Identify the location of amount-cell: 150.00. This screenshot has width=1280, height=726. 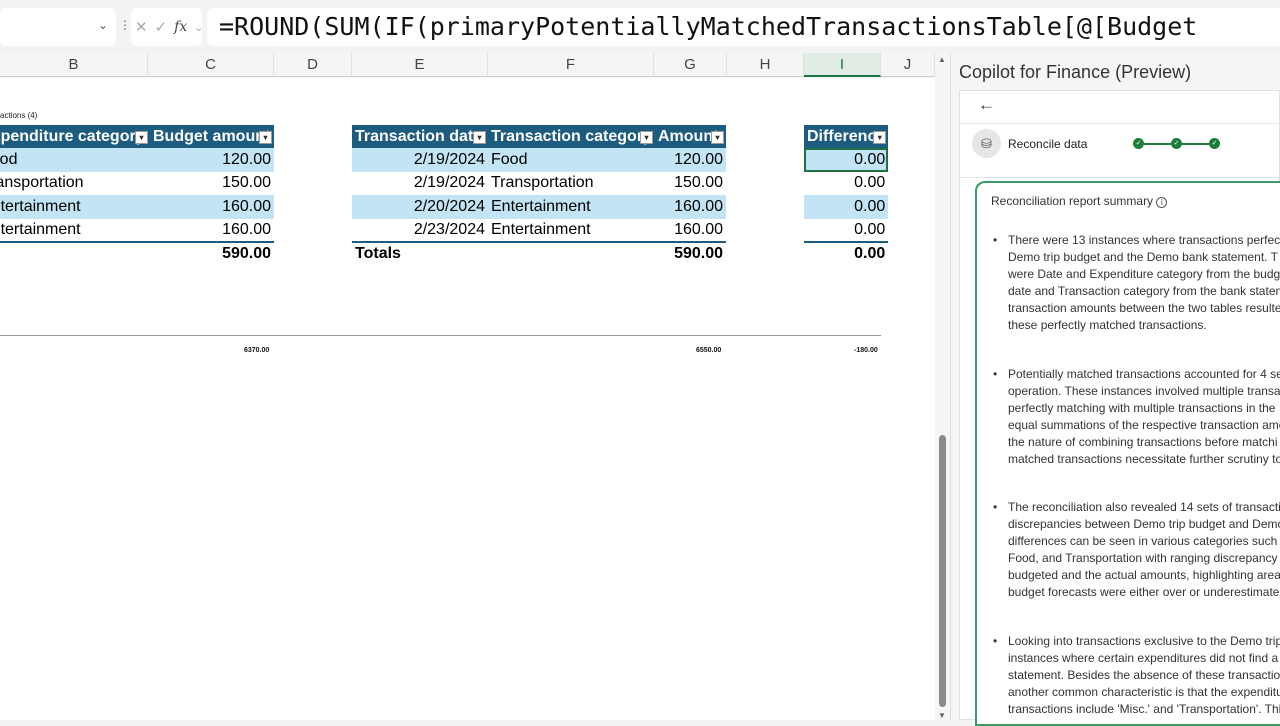
(690, 184).